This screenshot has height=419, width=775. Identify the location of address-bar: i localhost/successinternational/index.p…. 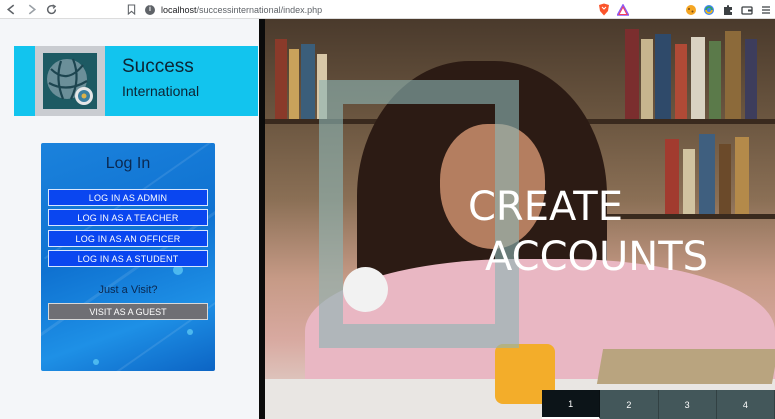
(390, 9).